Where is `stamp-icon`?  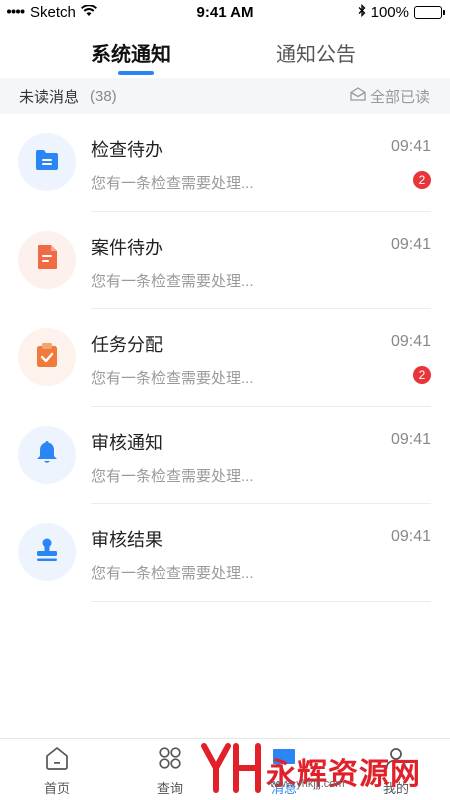
stamp-icon is located at coordinates (47, 552).